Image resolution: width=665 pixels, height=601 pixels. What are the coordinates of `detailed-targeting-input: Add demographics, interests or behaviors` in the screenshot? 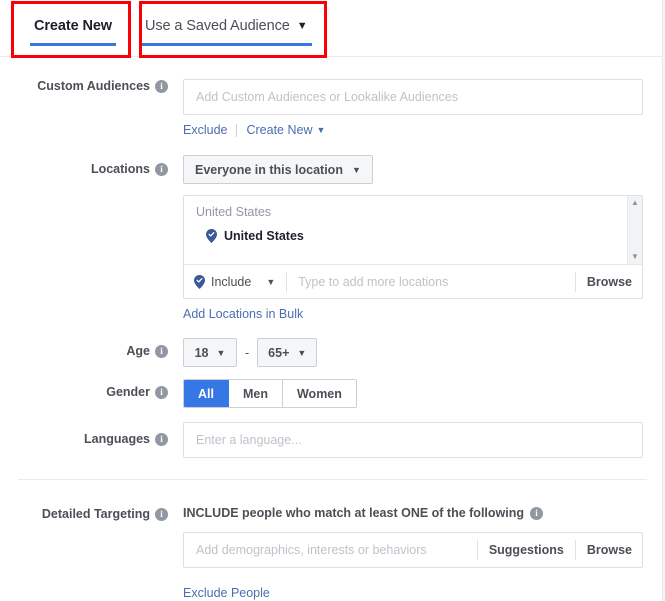 It's located at (331, 550).